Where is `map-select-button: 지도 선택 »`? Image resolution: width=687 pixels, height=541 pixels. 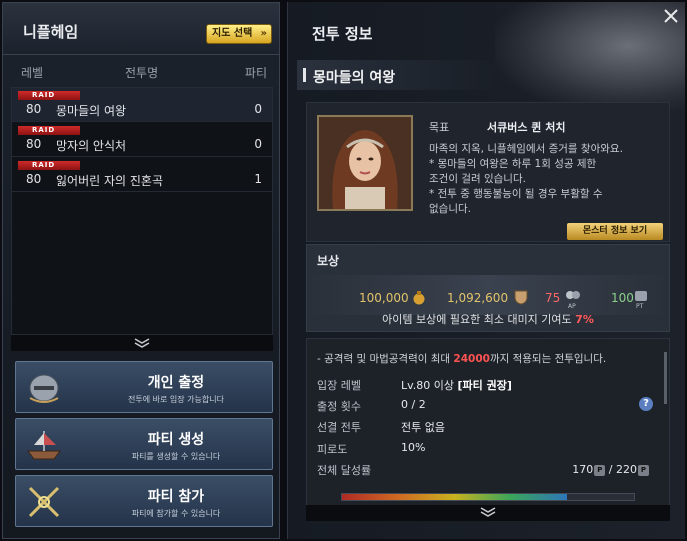 map-select-button: 지도 선택 » is located at coordinates (239, 34).